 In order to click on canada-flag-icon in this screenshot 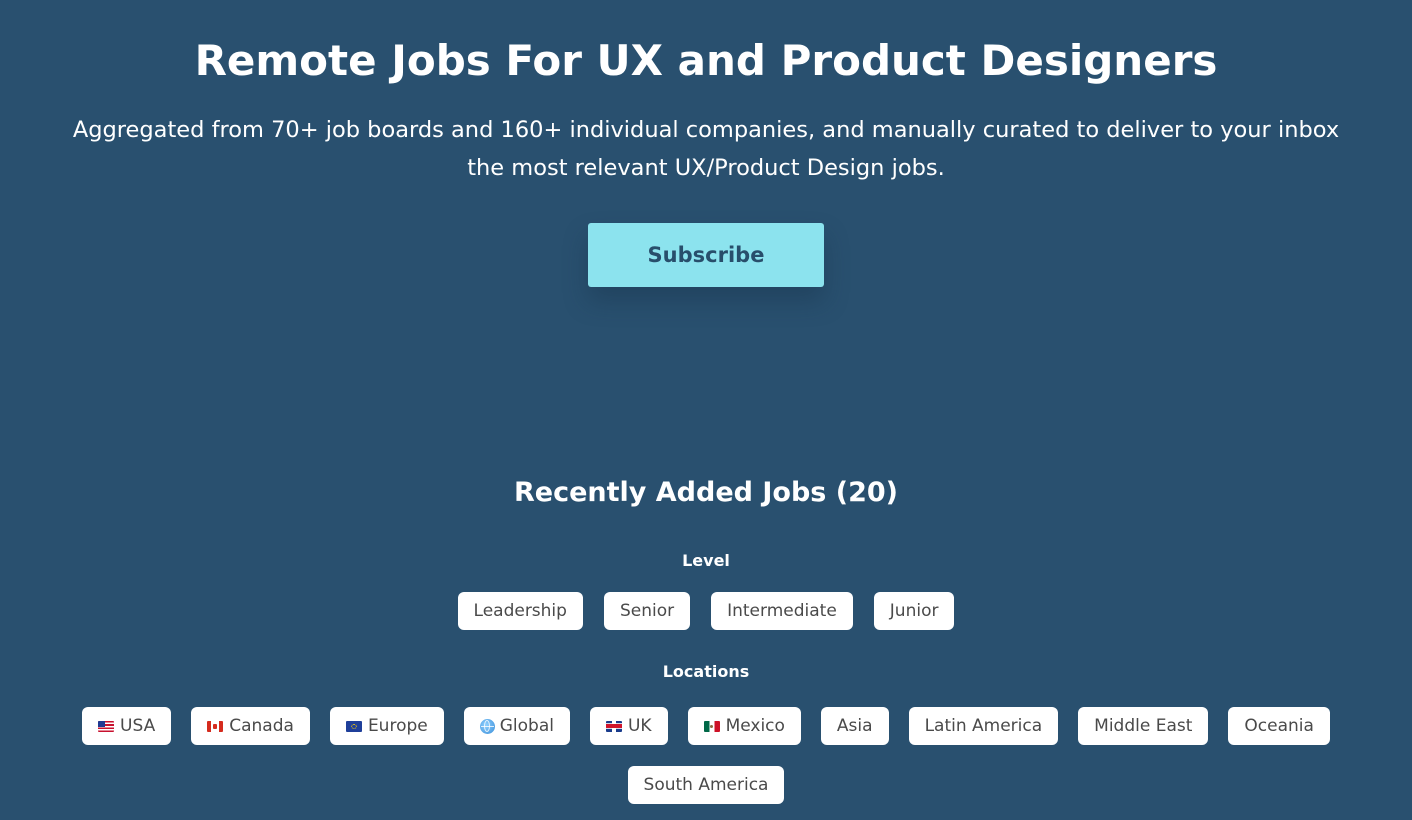, I will do `click(215, 726)`.